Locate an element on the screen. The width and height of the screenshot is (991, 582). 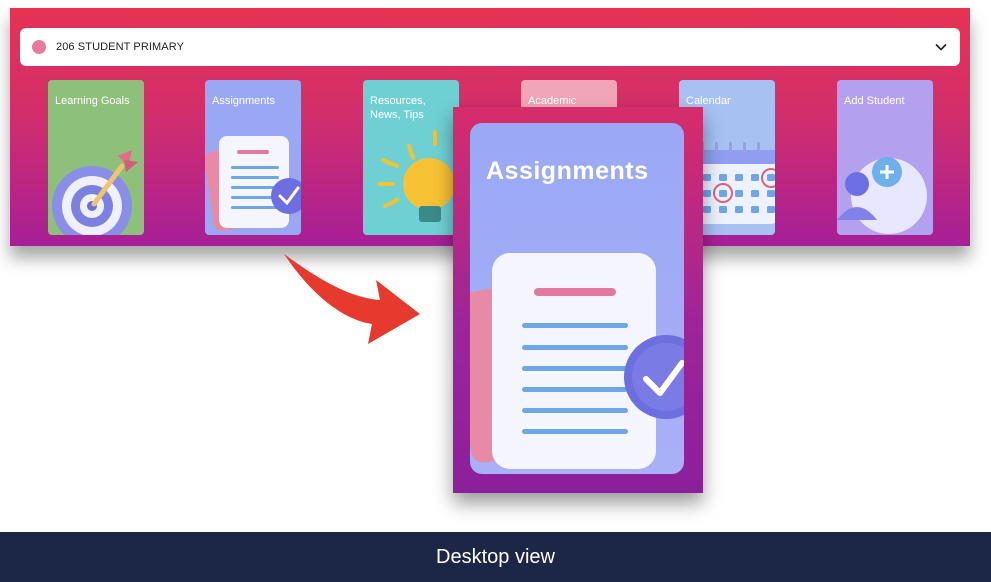
caption-text: Desktop view is located at coordinates (495, 556).